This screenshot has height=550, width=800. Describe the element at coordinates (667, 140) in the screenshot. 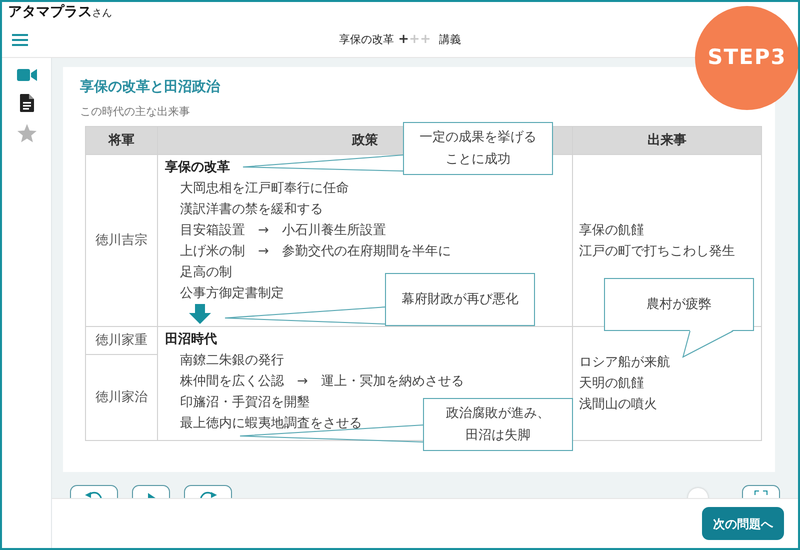

I see `column-header: 出来事` at that location.